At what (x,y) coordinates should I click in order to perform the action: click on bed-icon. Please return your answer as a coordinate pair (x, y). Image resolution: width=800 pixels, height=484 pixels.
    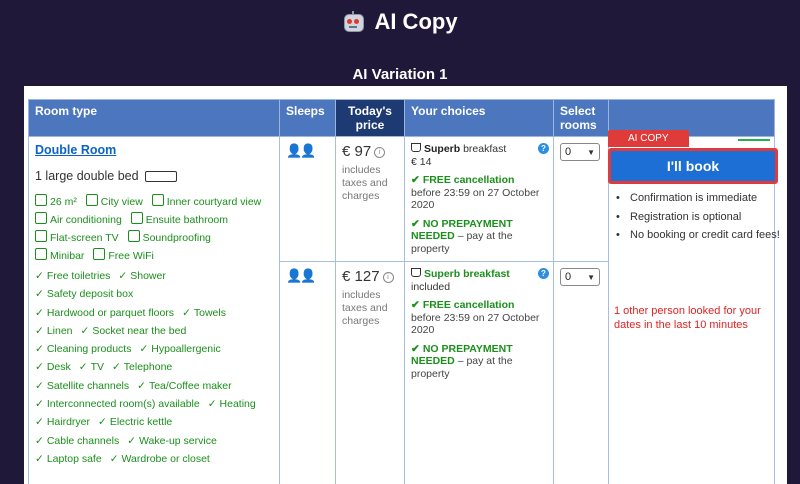
    Looking at the image, I should click on (160, 176).